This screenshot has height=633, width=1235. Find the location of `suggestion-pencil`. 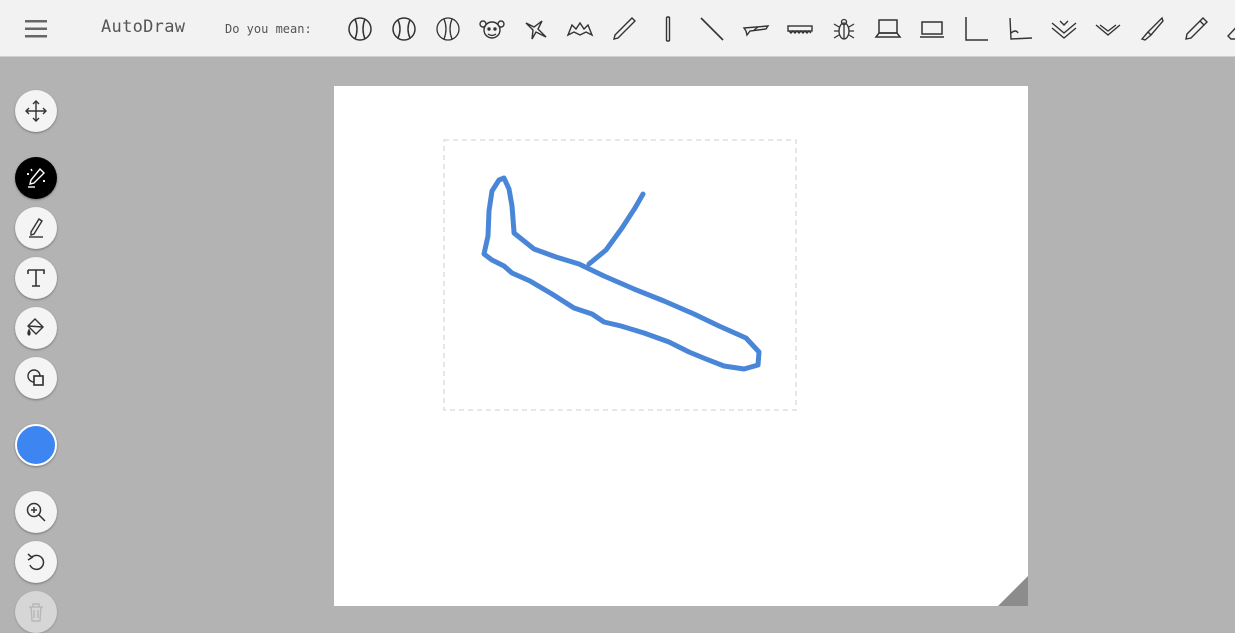

suggestion-pencil is located at coordinates (624, 29).